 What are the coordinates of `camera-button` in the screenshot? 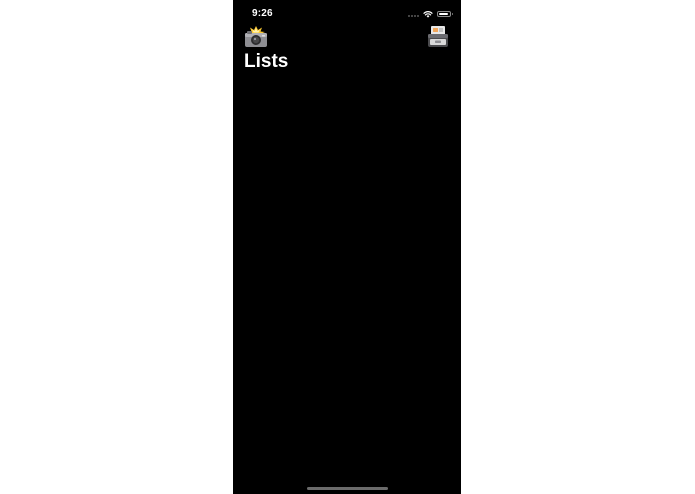 It's located at (256, 37).